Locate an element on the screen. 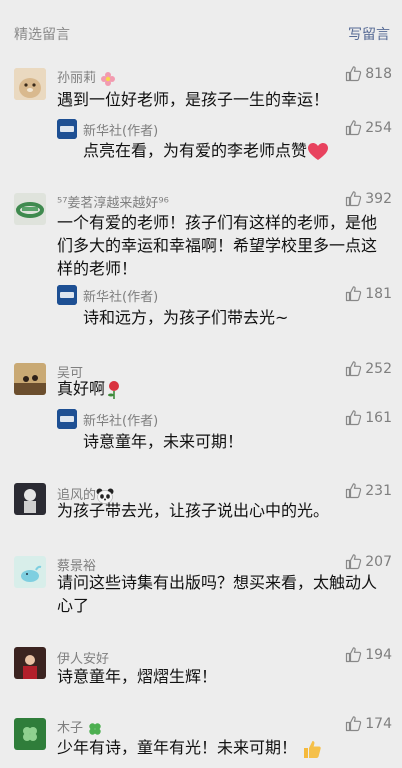 This screenshot has height=768, width=402. like-button: 207 is located at coordinates (368, 561).